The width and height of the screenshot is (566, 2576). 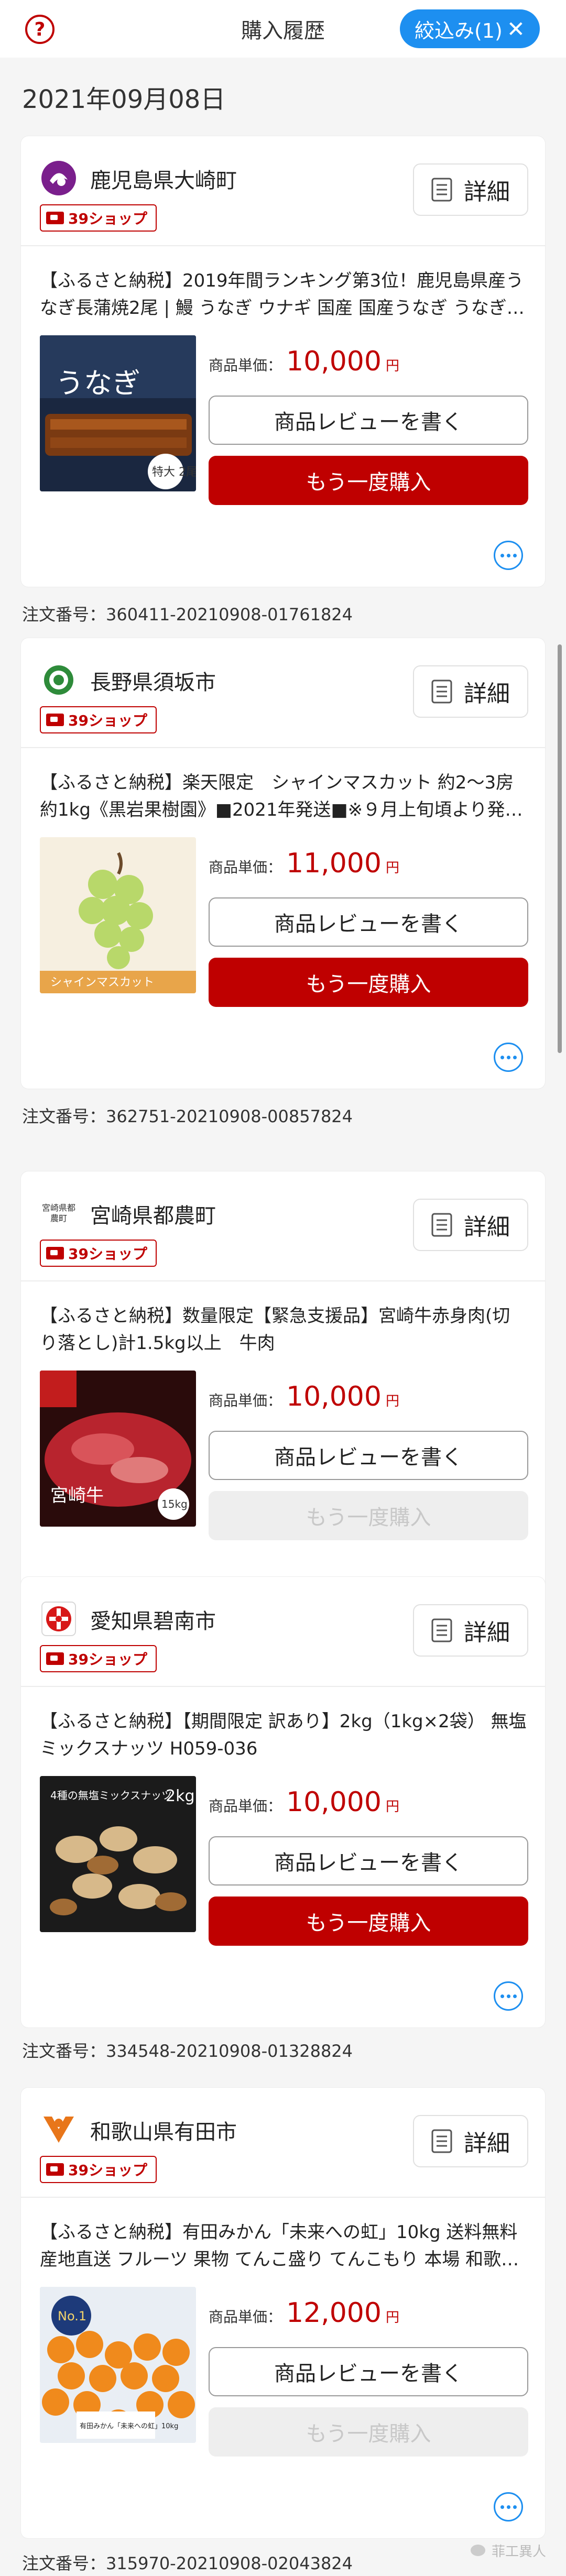 What do you see at coordinates (187, 614) in the screenshot?
I see `order-number: 注文番号：360411-20210908-01761824` at bounding box center [187, 614].